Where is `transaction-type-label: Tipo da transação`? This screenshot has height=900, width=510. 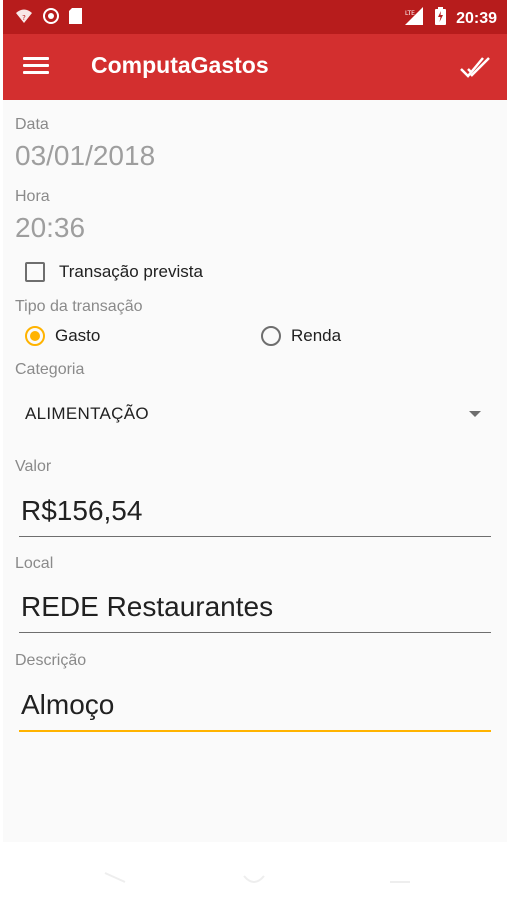 transaction-type-label: Tipo da transação is located at coordinates (79, 306).